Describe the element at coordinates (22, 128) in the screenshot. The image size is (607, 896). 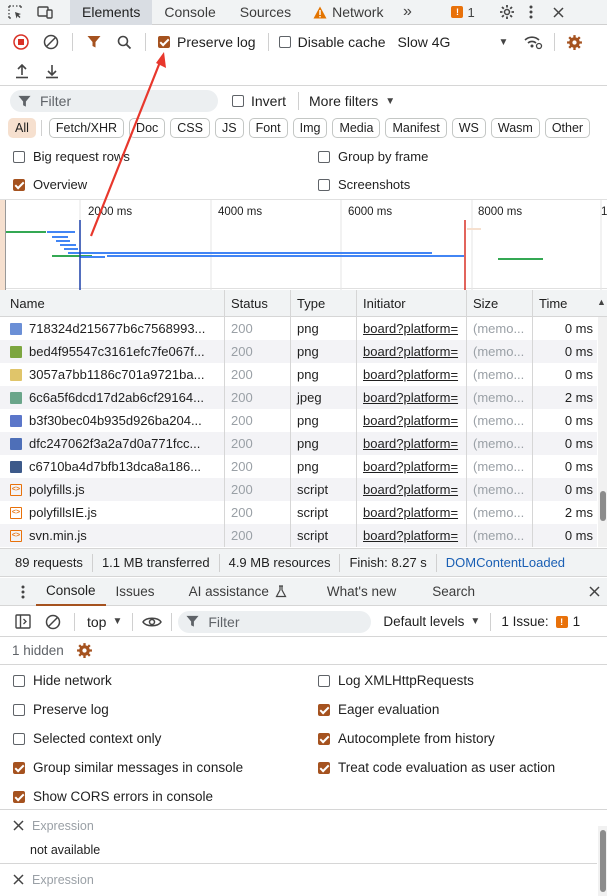
I see `filter-all: All` at that location.